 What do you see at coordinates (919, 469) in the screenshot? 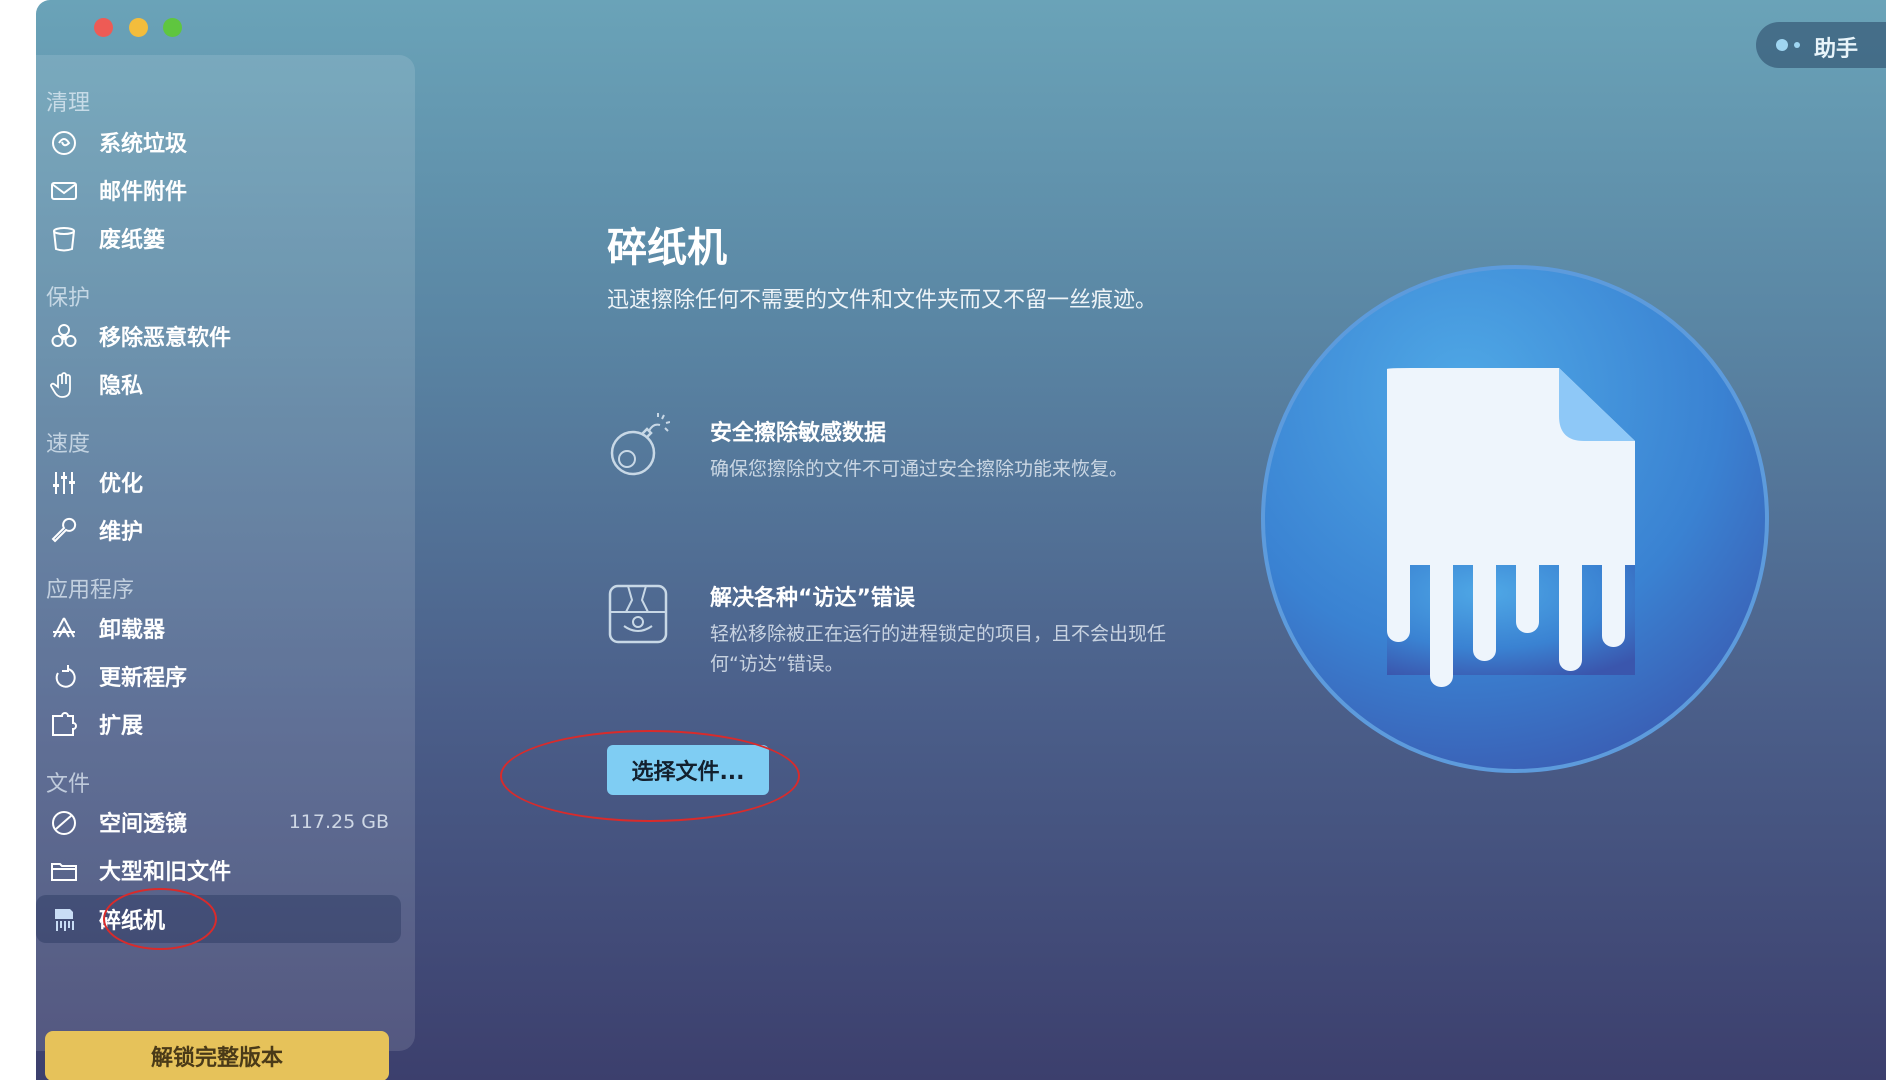
I see `feature-desc-secure-erase: 确保您擦除的文件不可通过安全擦除功能来恢复。` at bounding box center [919, 469].